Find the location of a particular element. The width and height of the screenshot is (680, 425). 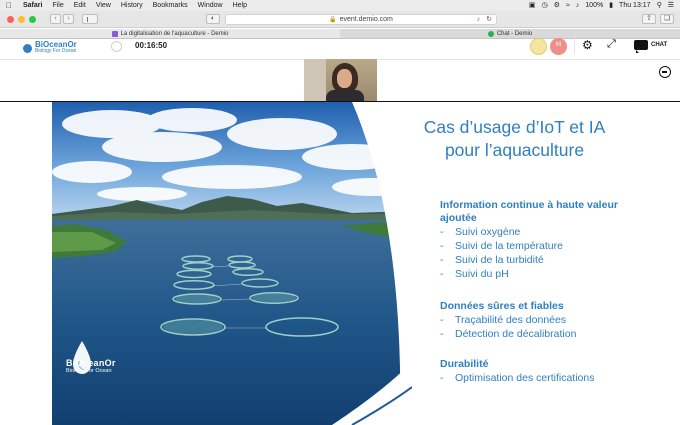

menu-bookmarks: Bookmarks is located at coordinates (170, 5).